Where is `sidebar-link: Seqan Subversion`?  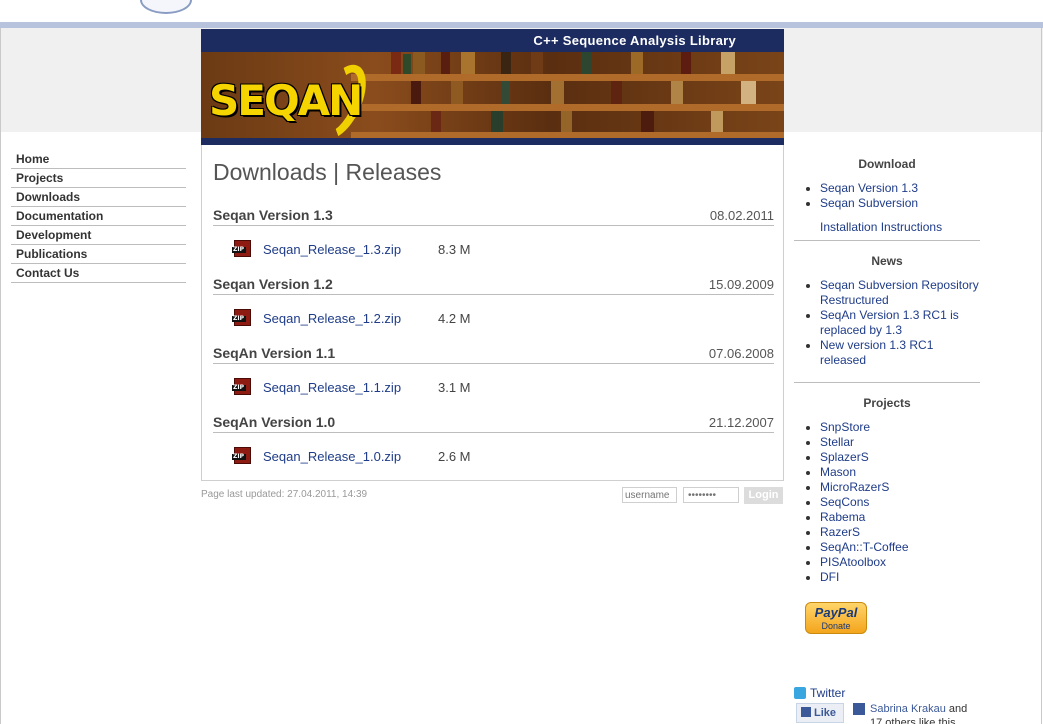
sidebar-link: Seqan Subversion is located at coordinates (869, 203).